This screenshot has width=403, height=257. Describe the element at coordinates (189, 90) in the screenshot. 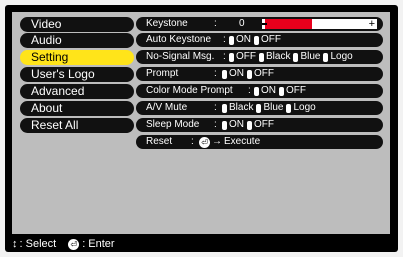

I see `color-mode-prompt-label: Color Mode Prompt` at that location.